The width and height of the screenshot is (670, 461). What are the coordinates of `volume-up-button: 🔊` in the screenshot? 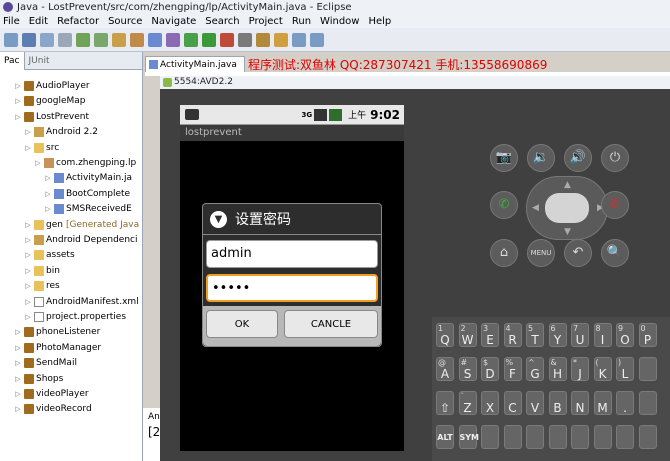 It's located at (578, 158).